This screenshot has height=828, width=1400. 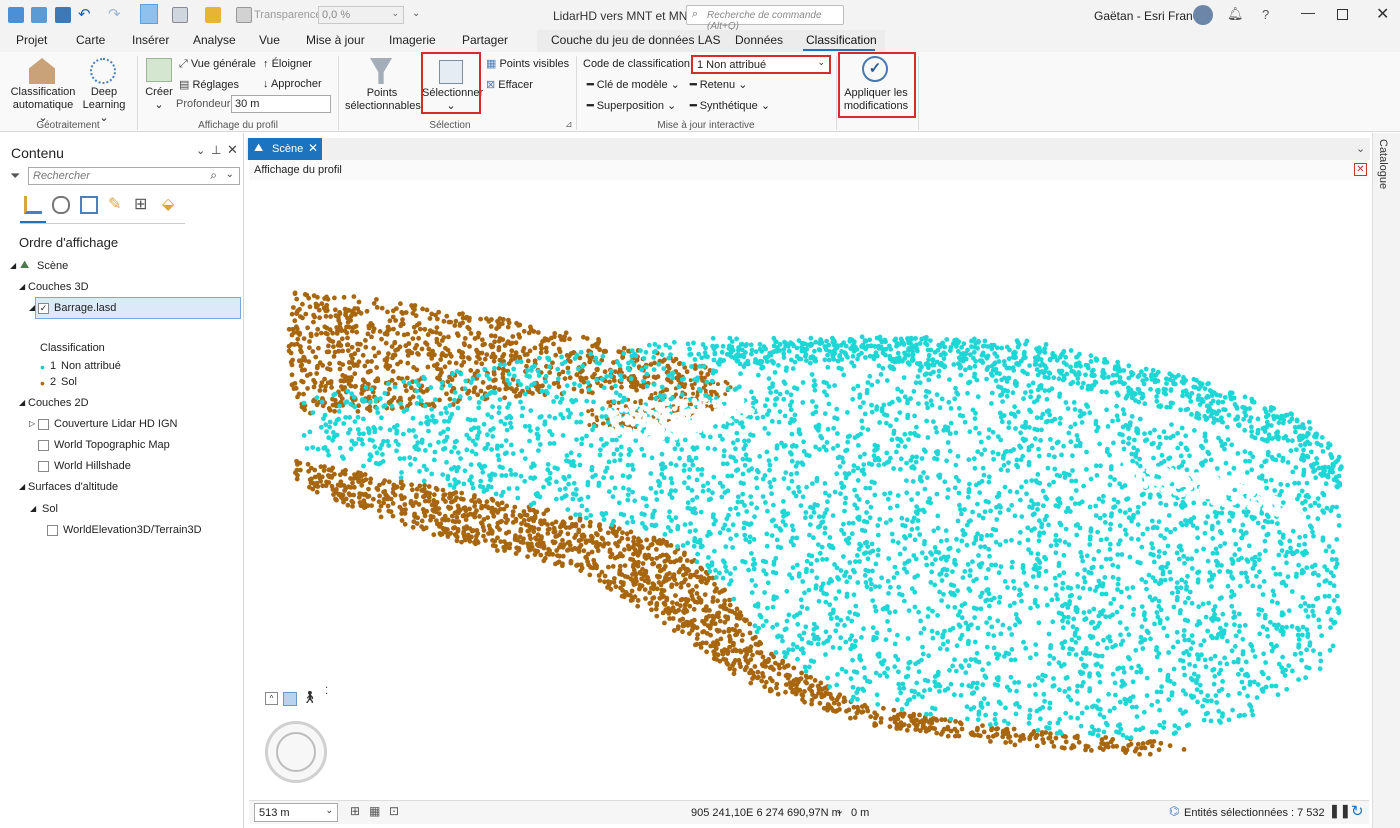 What do you see at coordinates (168, 204) in the screenshot?
I see `list-by-labeling-icon: ⬙` at bounding box center [168, 204].